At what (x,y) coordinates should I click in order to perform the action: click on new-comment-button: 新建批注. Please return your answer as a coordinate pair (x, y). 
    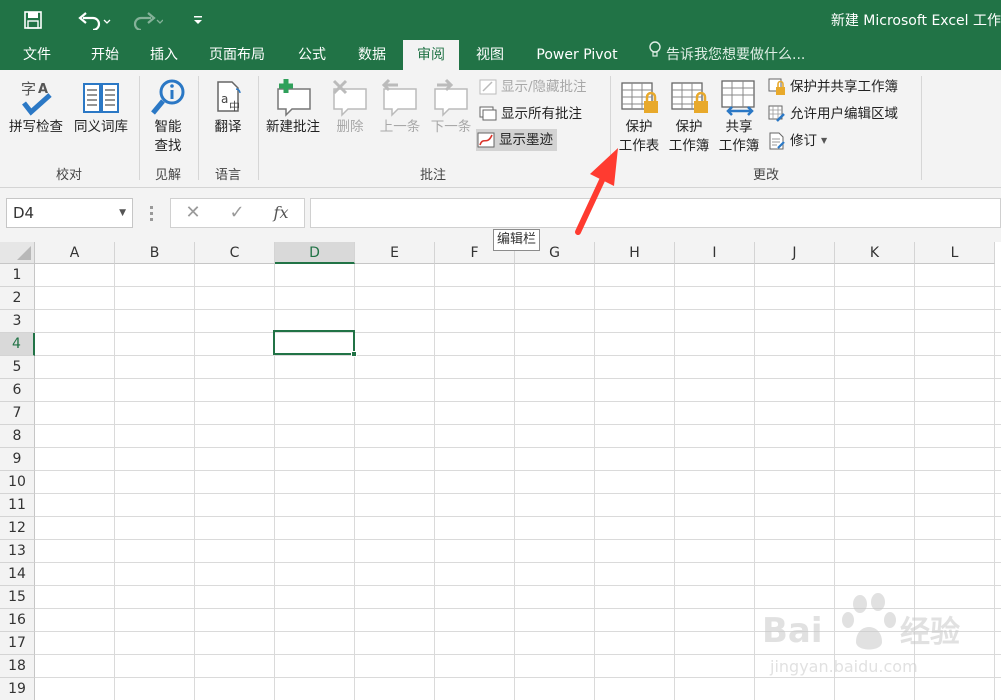
    Looking at the image, I should click on (293, 106).